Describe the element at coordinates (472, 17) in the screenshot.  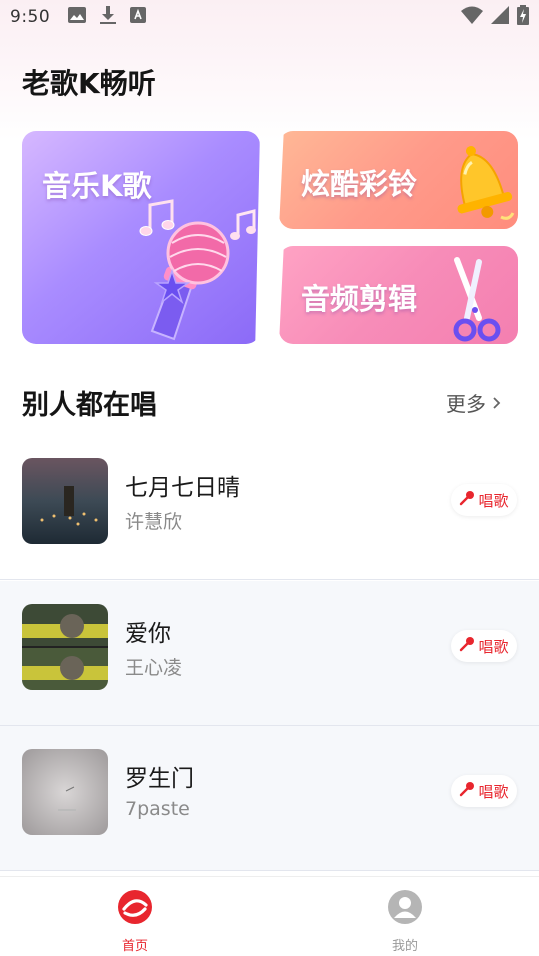
I see `wifi-icon` at that location.